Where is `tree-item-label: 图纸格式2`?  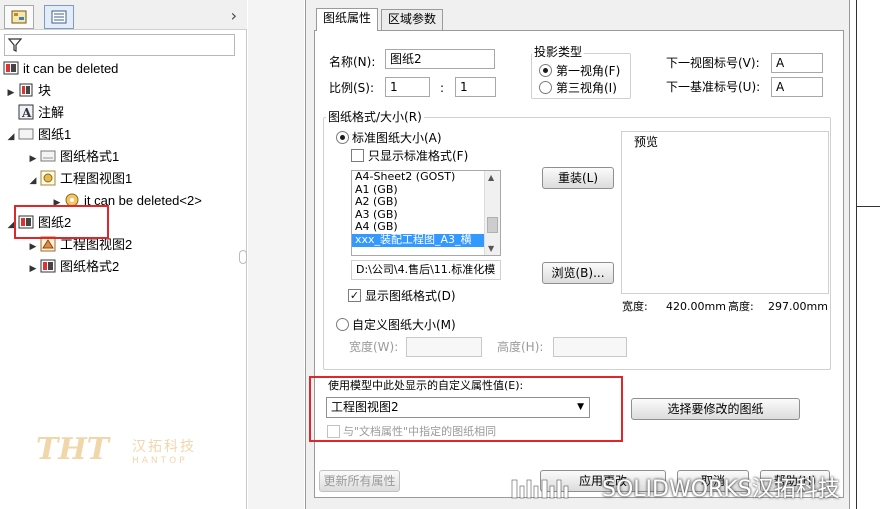 tree-item-label: 图纸格式2 is located at coordinates (90, 266).